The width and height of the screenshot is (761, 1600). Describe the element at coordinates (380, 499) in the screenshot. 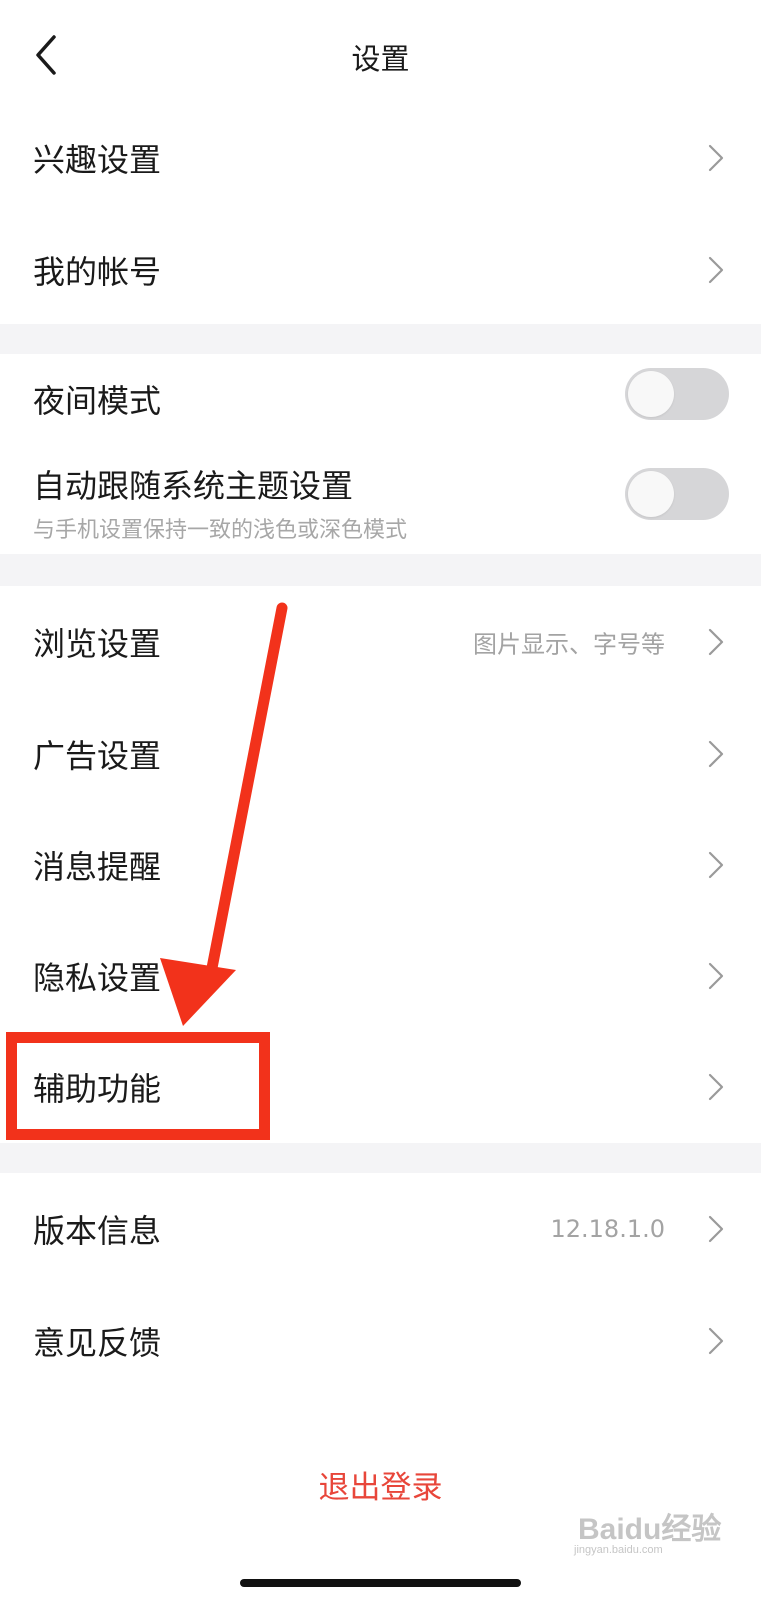

I see `row-follow-system-theme: 自动跟随系统主题设置 与手机设置保持一致的浅色或深色模式` at that location.